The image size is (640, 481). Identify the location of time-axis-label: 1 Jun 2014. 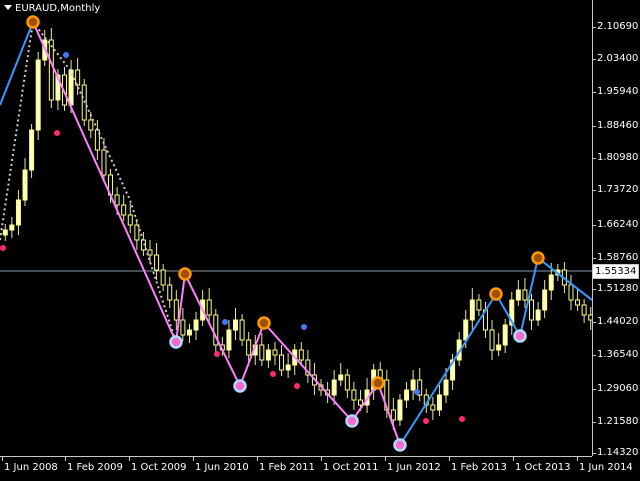
(606, 467).